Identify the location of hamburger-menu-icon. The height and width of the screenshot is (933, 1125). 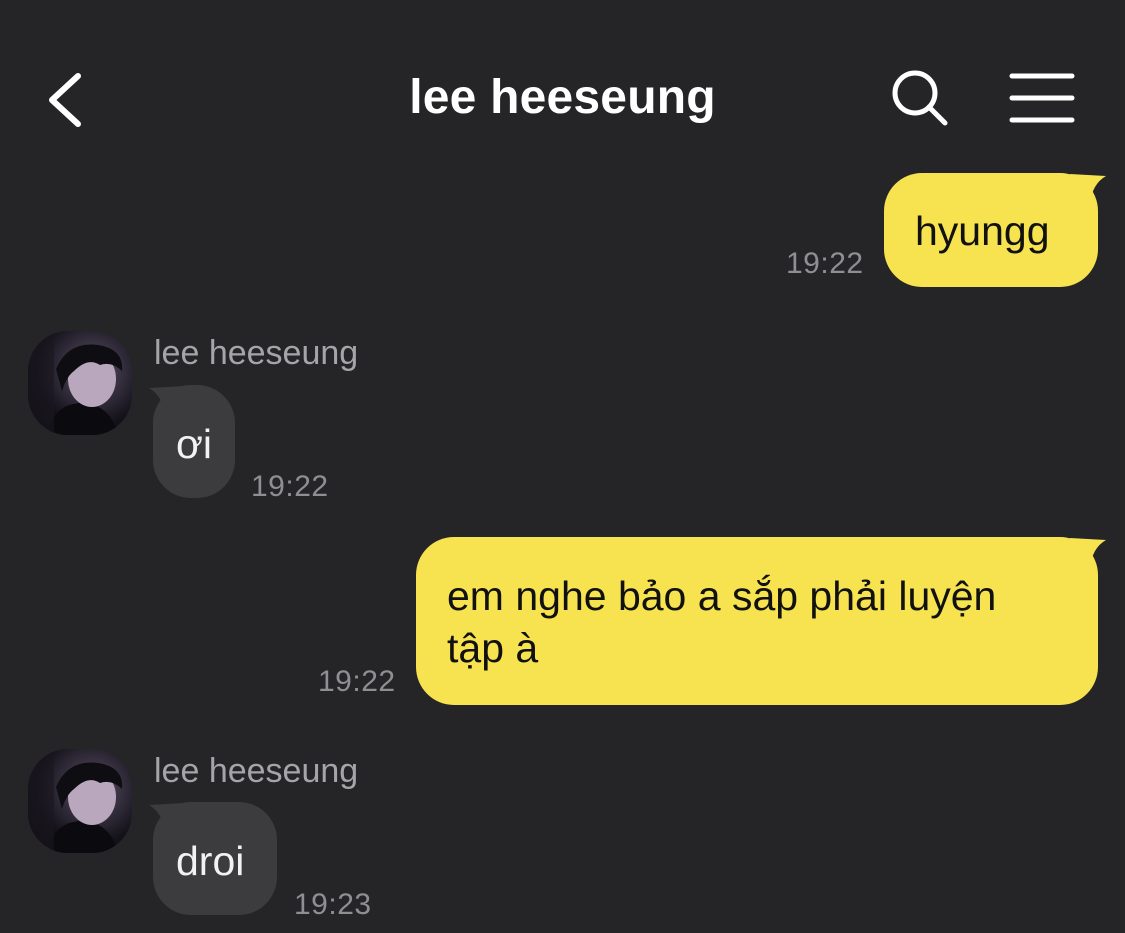
(1042, 98).